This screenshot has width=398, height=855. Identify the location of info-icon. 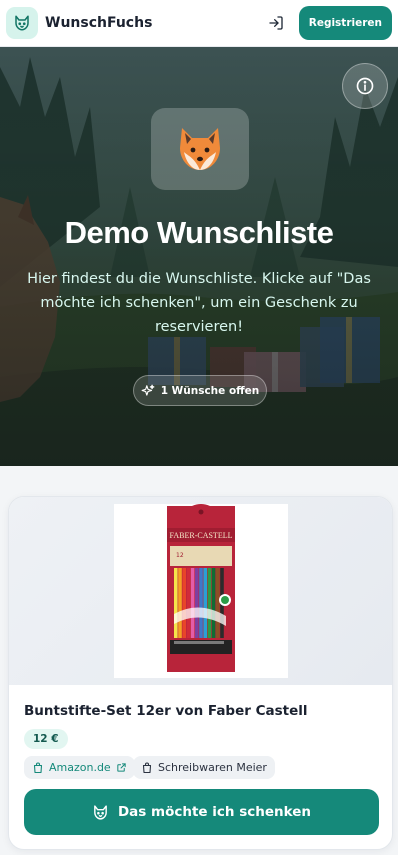
(365, 86).